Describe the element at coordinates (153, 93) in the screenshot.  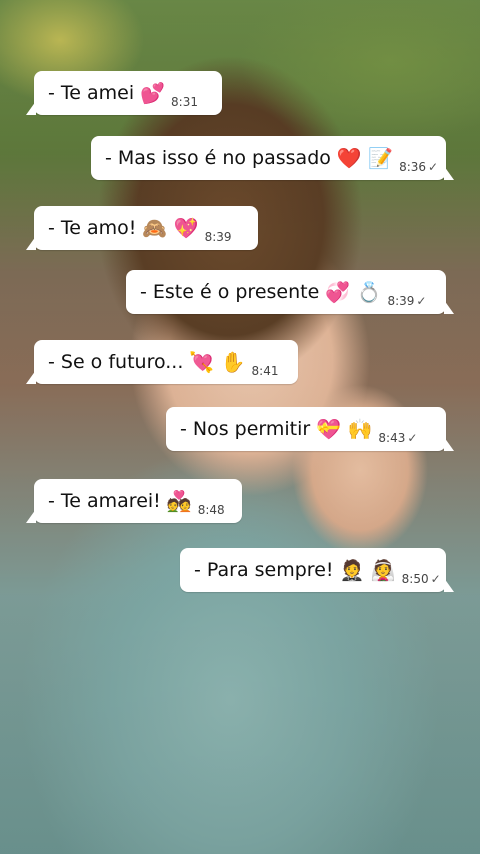
I see `heart-emoji: 💕` at that location.